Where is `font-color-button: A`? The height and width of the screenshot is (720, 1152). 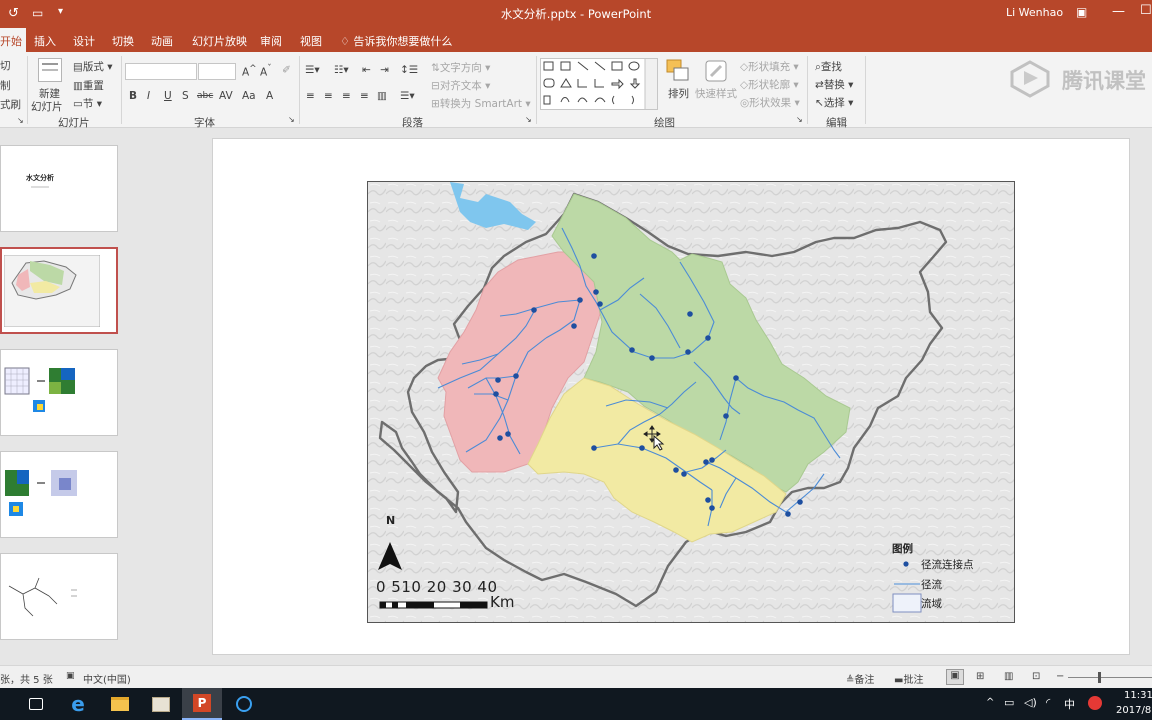
font-color-button: A is located at coordinates (269, 96).